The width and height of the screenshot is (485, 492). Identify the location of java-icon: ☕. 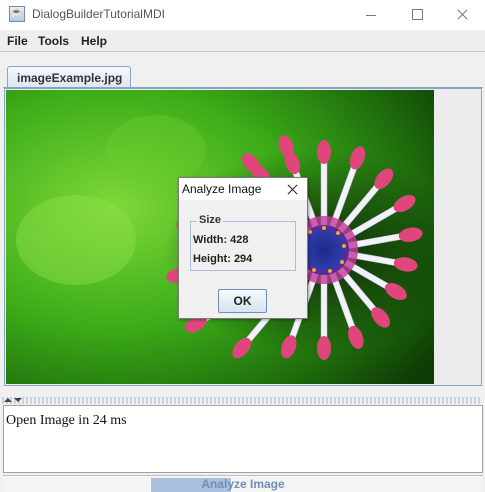
(17, 14).